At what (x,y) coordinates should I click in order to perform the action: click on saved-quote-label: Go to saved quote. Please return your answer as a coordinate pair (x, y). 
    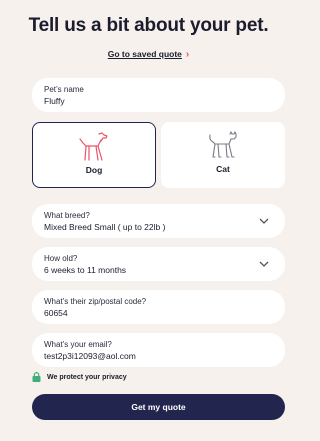
    Looking at the image, I should click on (144, 54).